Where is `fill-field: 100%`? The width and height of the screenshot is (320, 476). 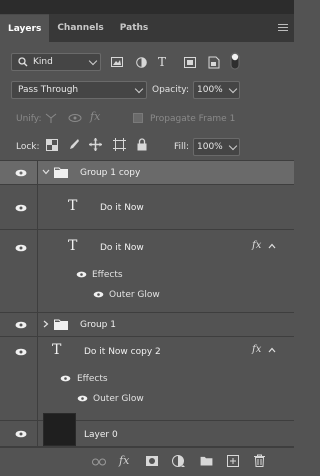
fill-field: 100% is located at coordinates (216, 147).